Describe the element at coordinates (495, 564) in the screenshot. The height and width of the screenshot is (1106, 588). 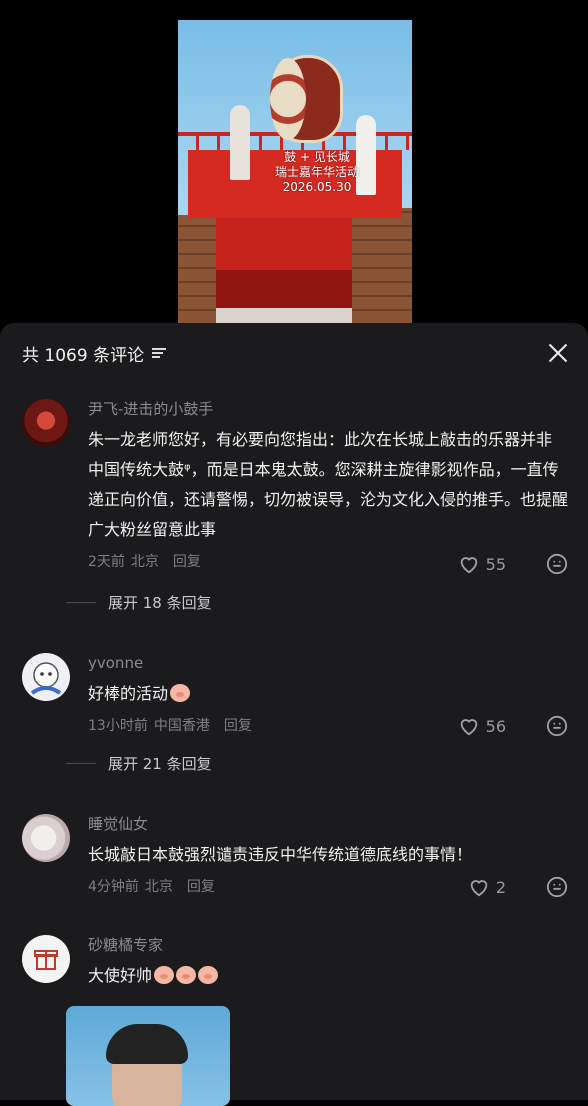
I see `like-count: 55` at that location.